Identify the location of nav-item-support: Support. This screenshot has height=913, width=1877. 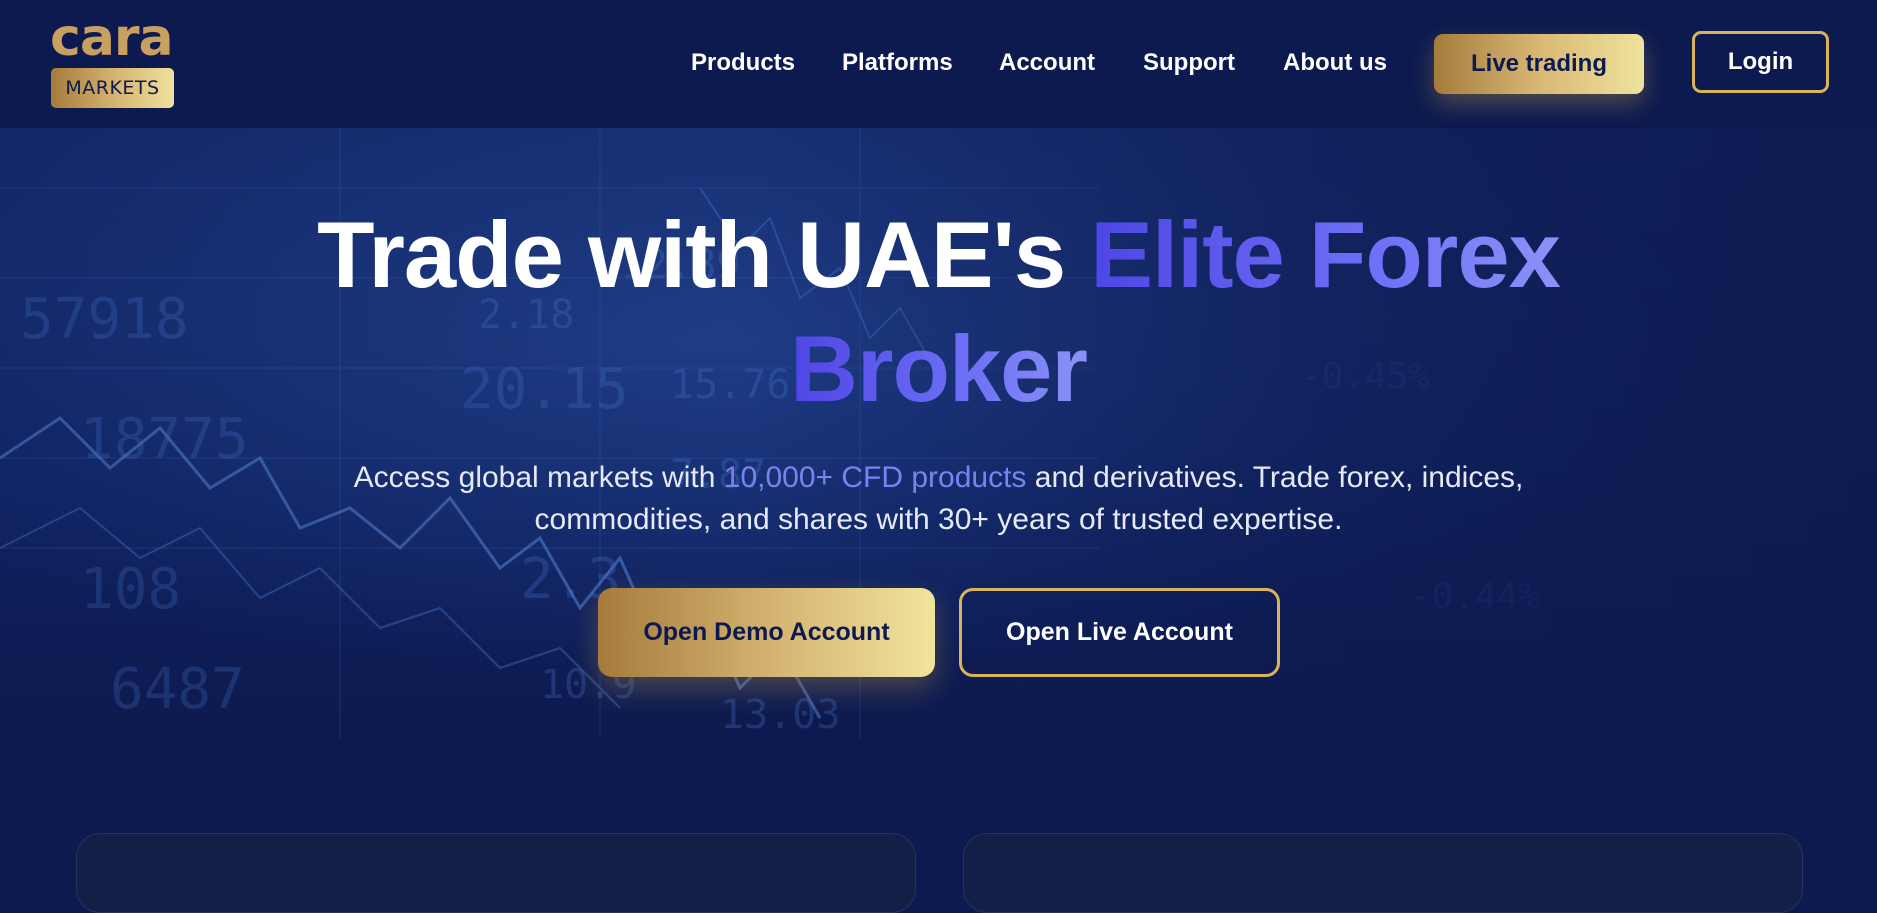
(1189, 63).